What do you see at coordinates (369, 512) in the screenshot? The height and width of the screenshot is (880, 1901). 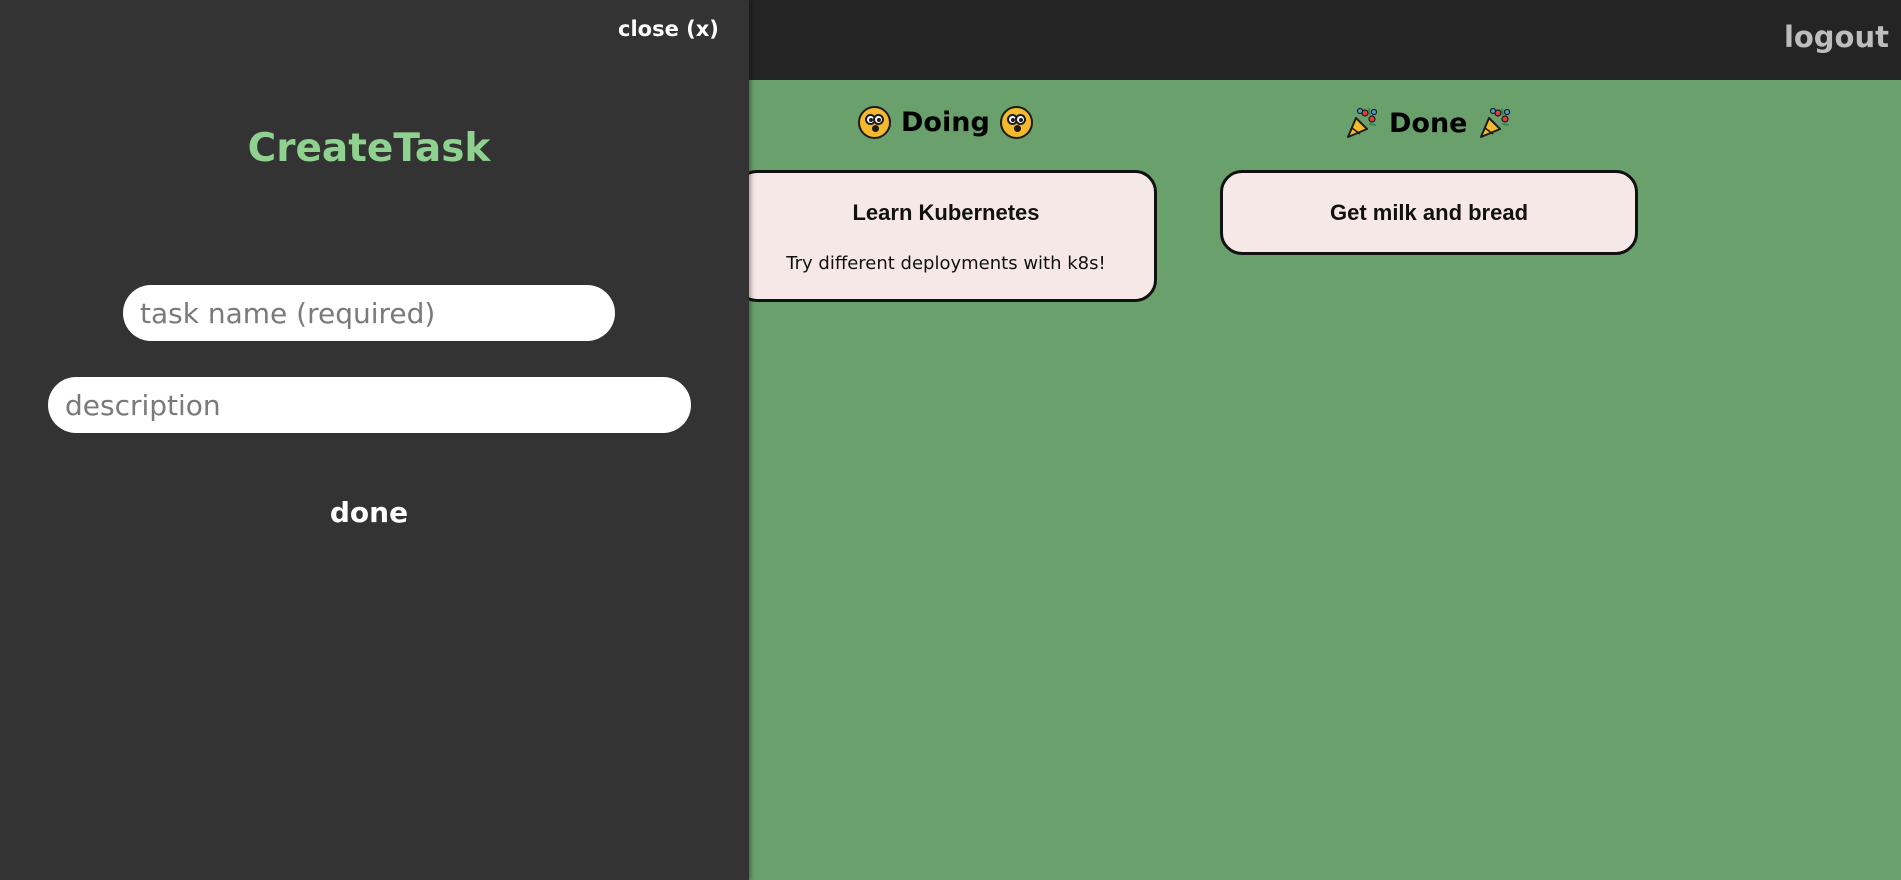 I see `done-button: done` at bounding box center [369, 512].